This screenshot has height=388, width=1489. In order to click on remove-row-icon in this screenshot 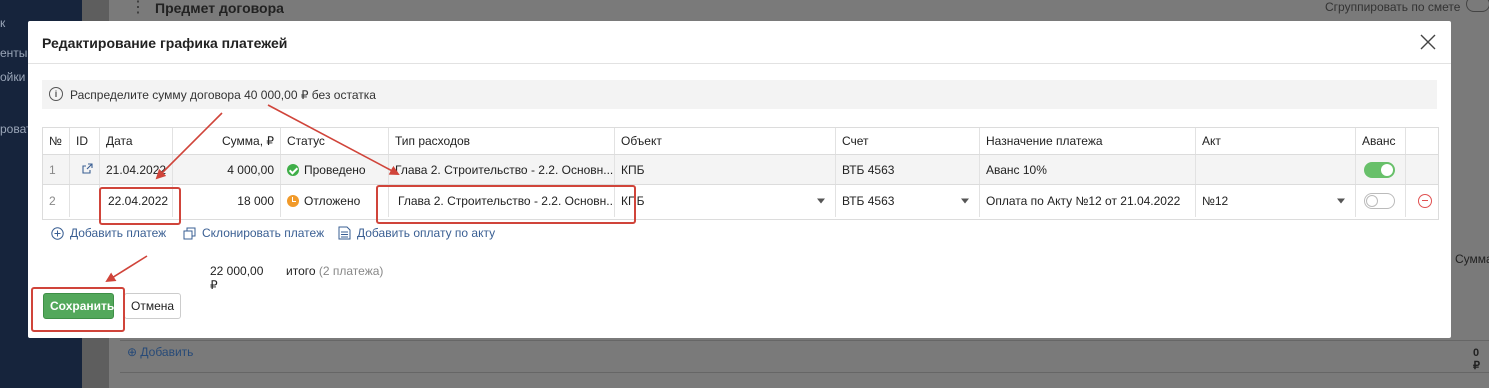, I will do `click(1425, 201)`.